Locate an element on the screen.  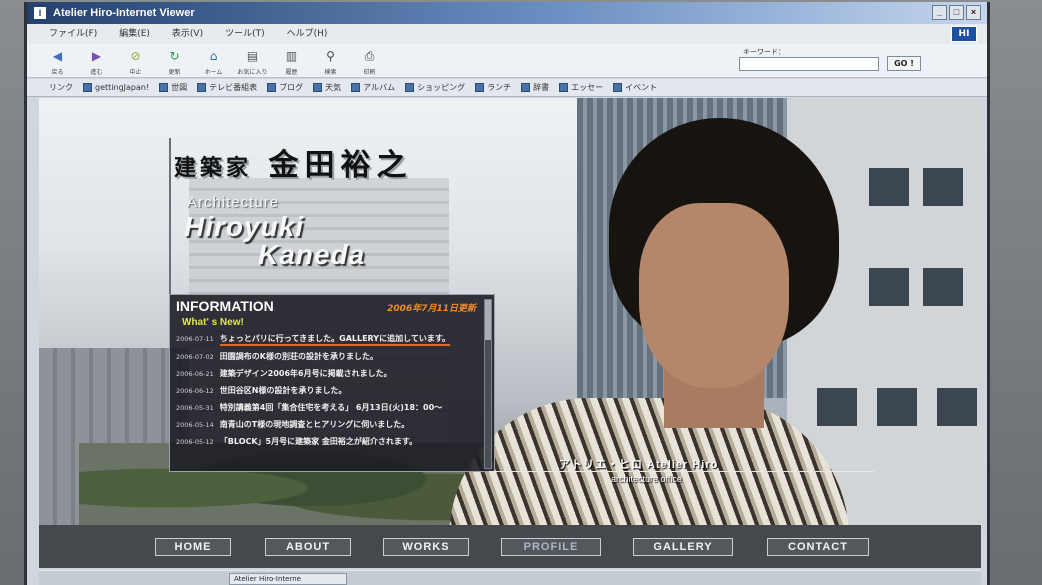
link-label: 辞書 is located at coordinates (541, 87).